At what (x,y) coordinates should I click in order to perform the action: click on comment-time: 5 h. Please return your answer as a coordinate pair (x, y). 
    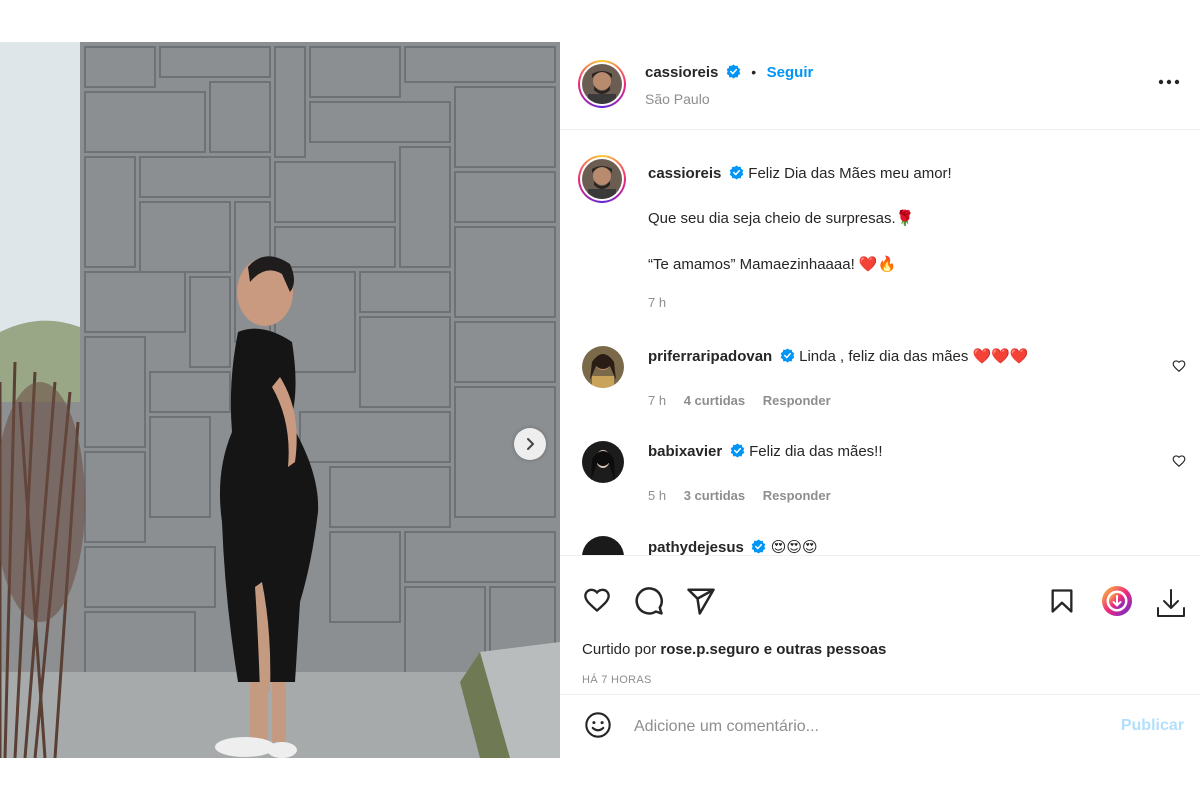
    Looking at the image, I should click on (657, 495).